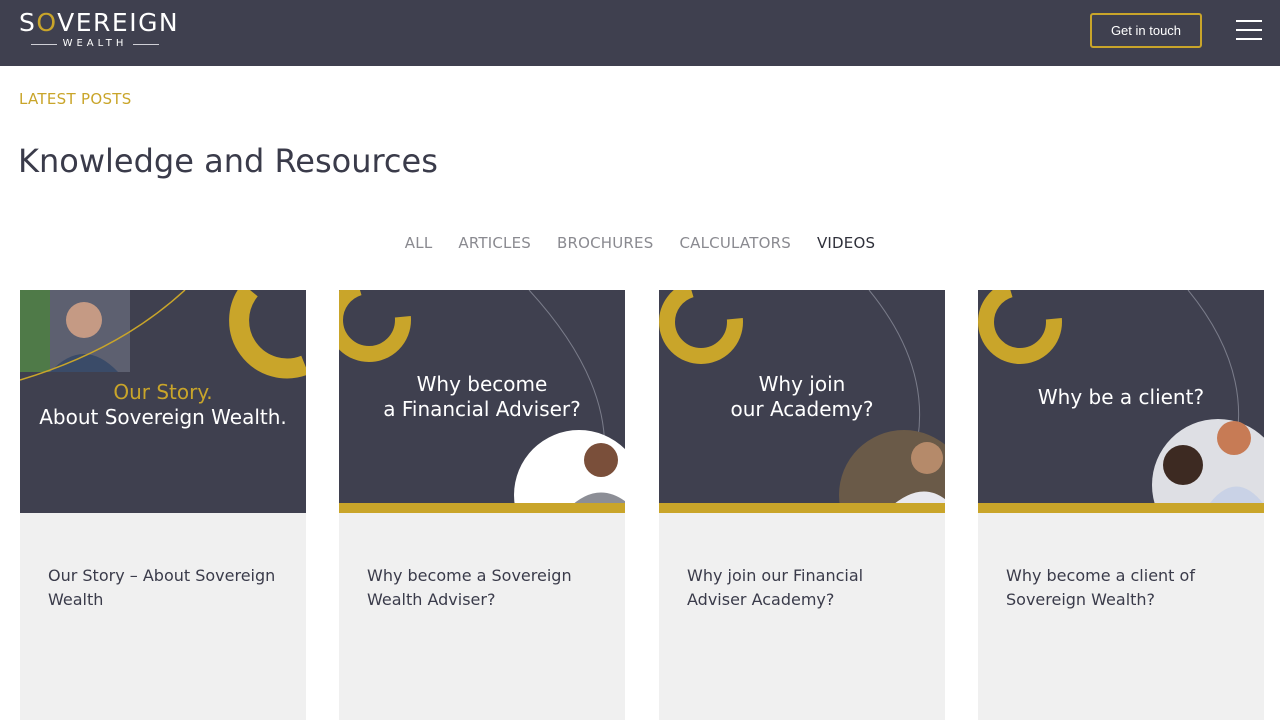 This screenshot has height=720, width=1280. I want to click on card-title: Why become a client of Sovereign Wealth?, so click(1126, 588).